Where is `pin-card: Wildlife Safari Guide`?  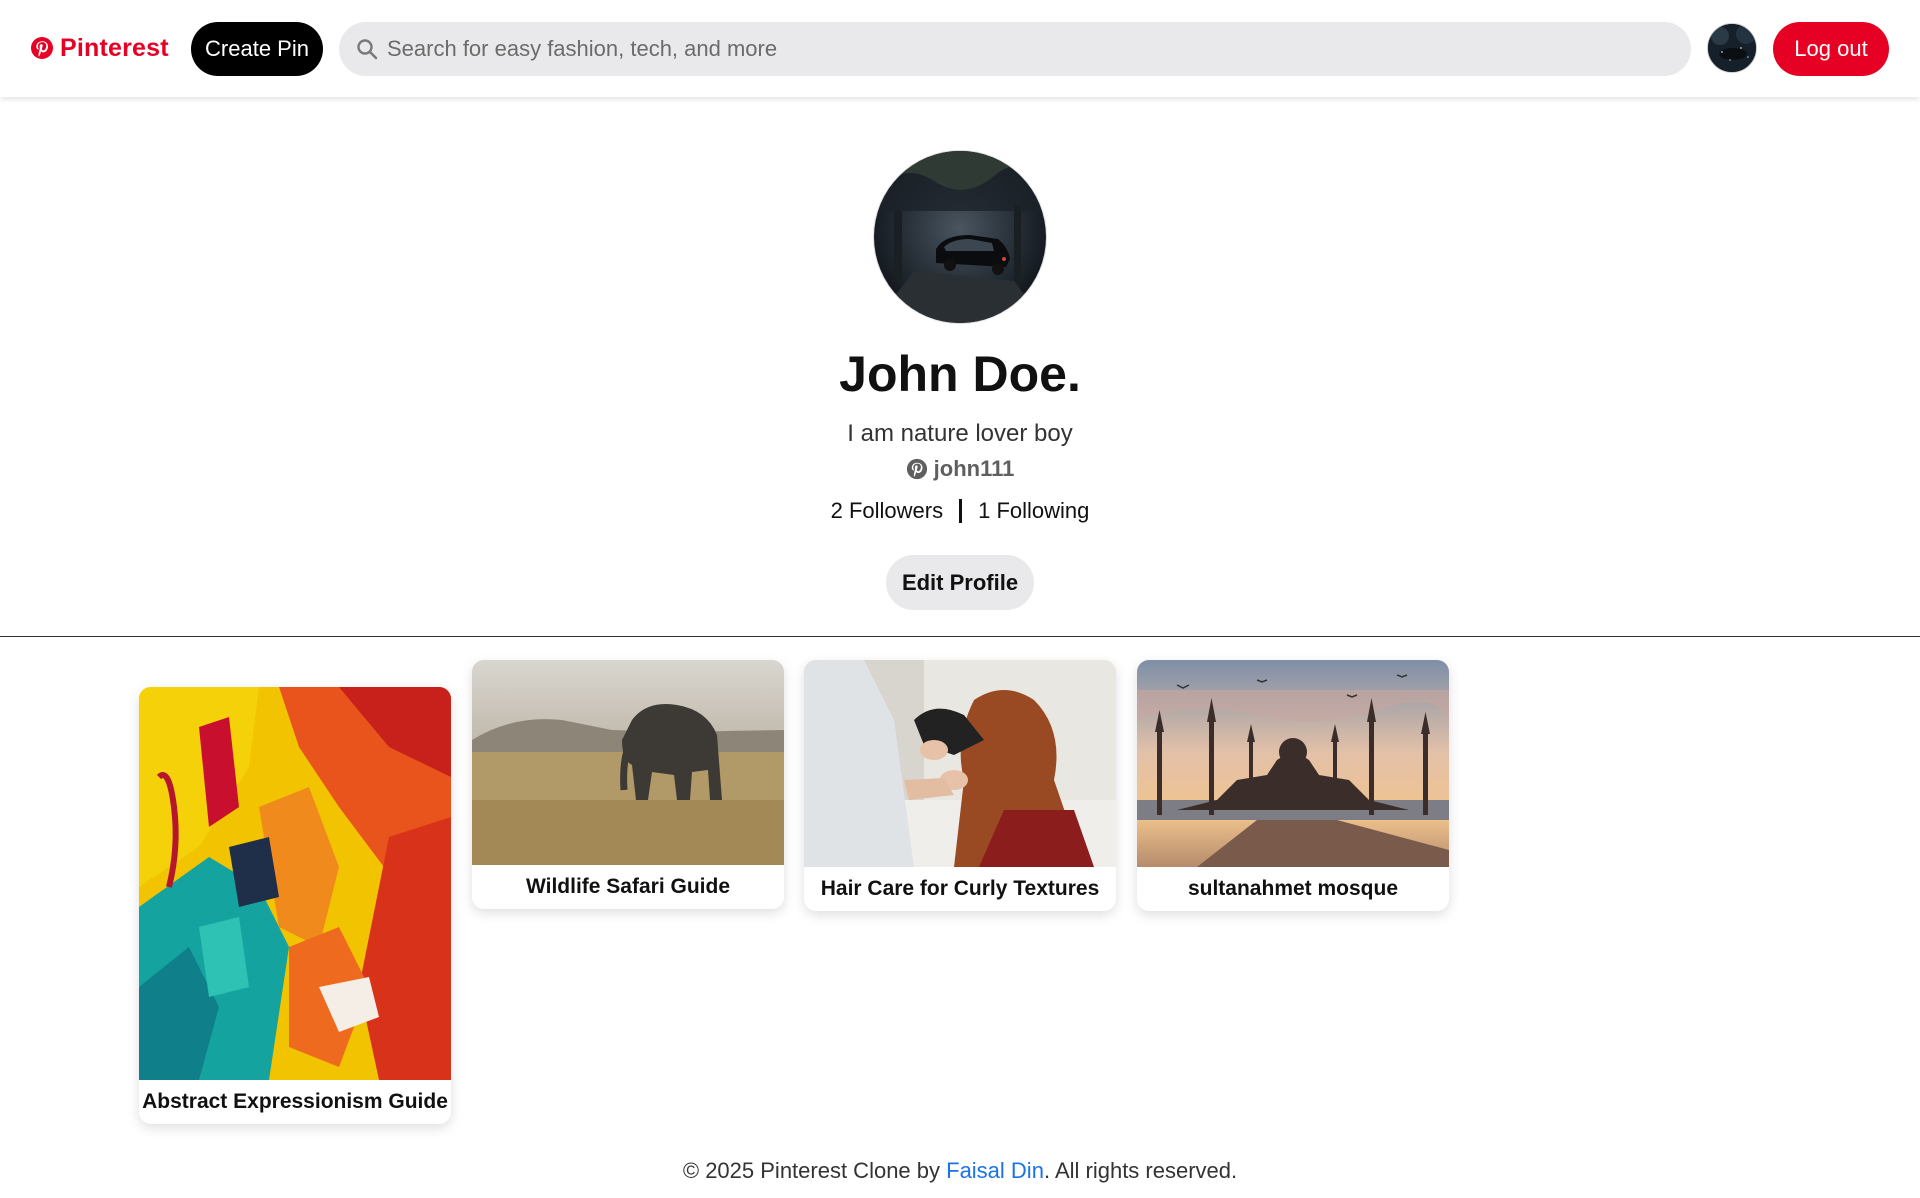 pin-card: Wildlife Safari Guide is located at coordinates (628, 784).